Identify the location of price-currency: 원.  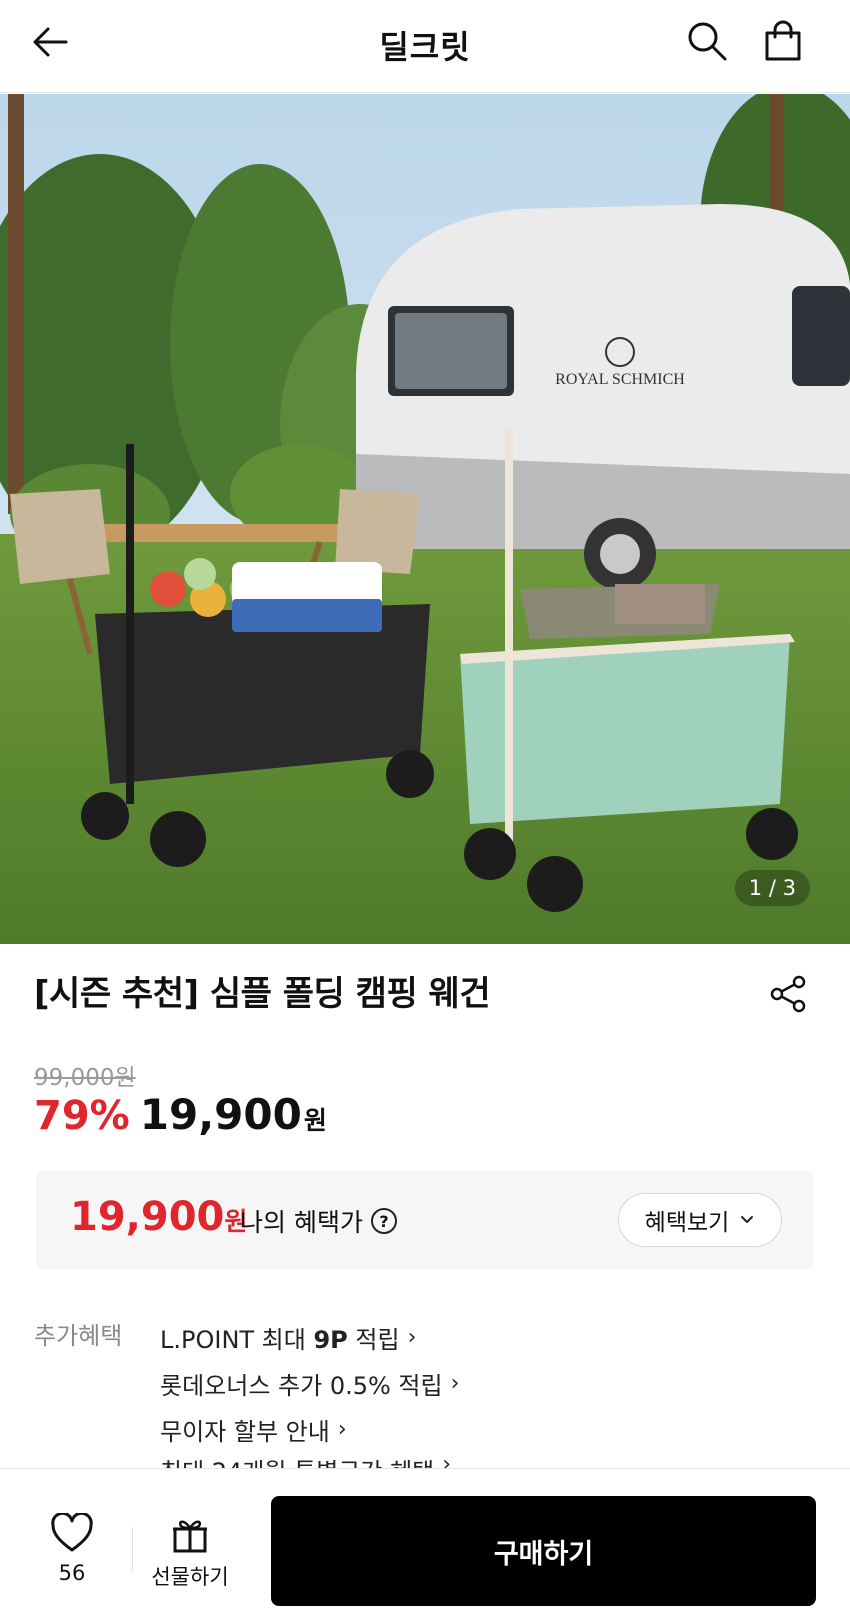
(315, 1120).